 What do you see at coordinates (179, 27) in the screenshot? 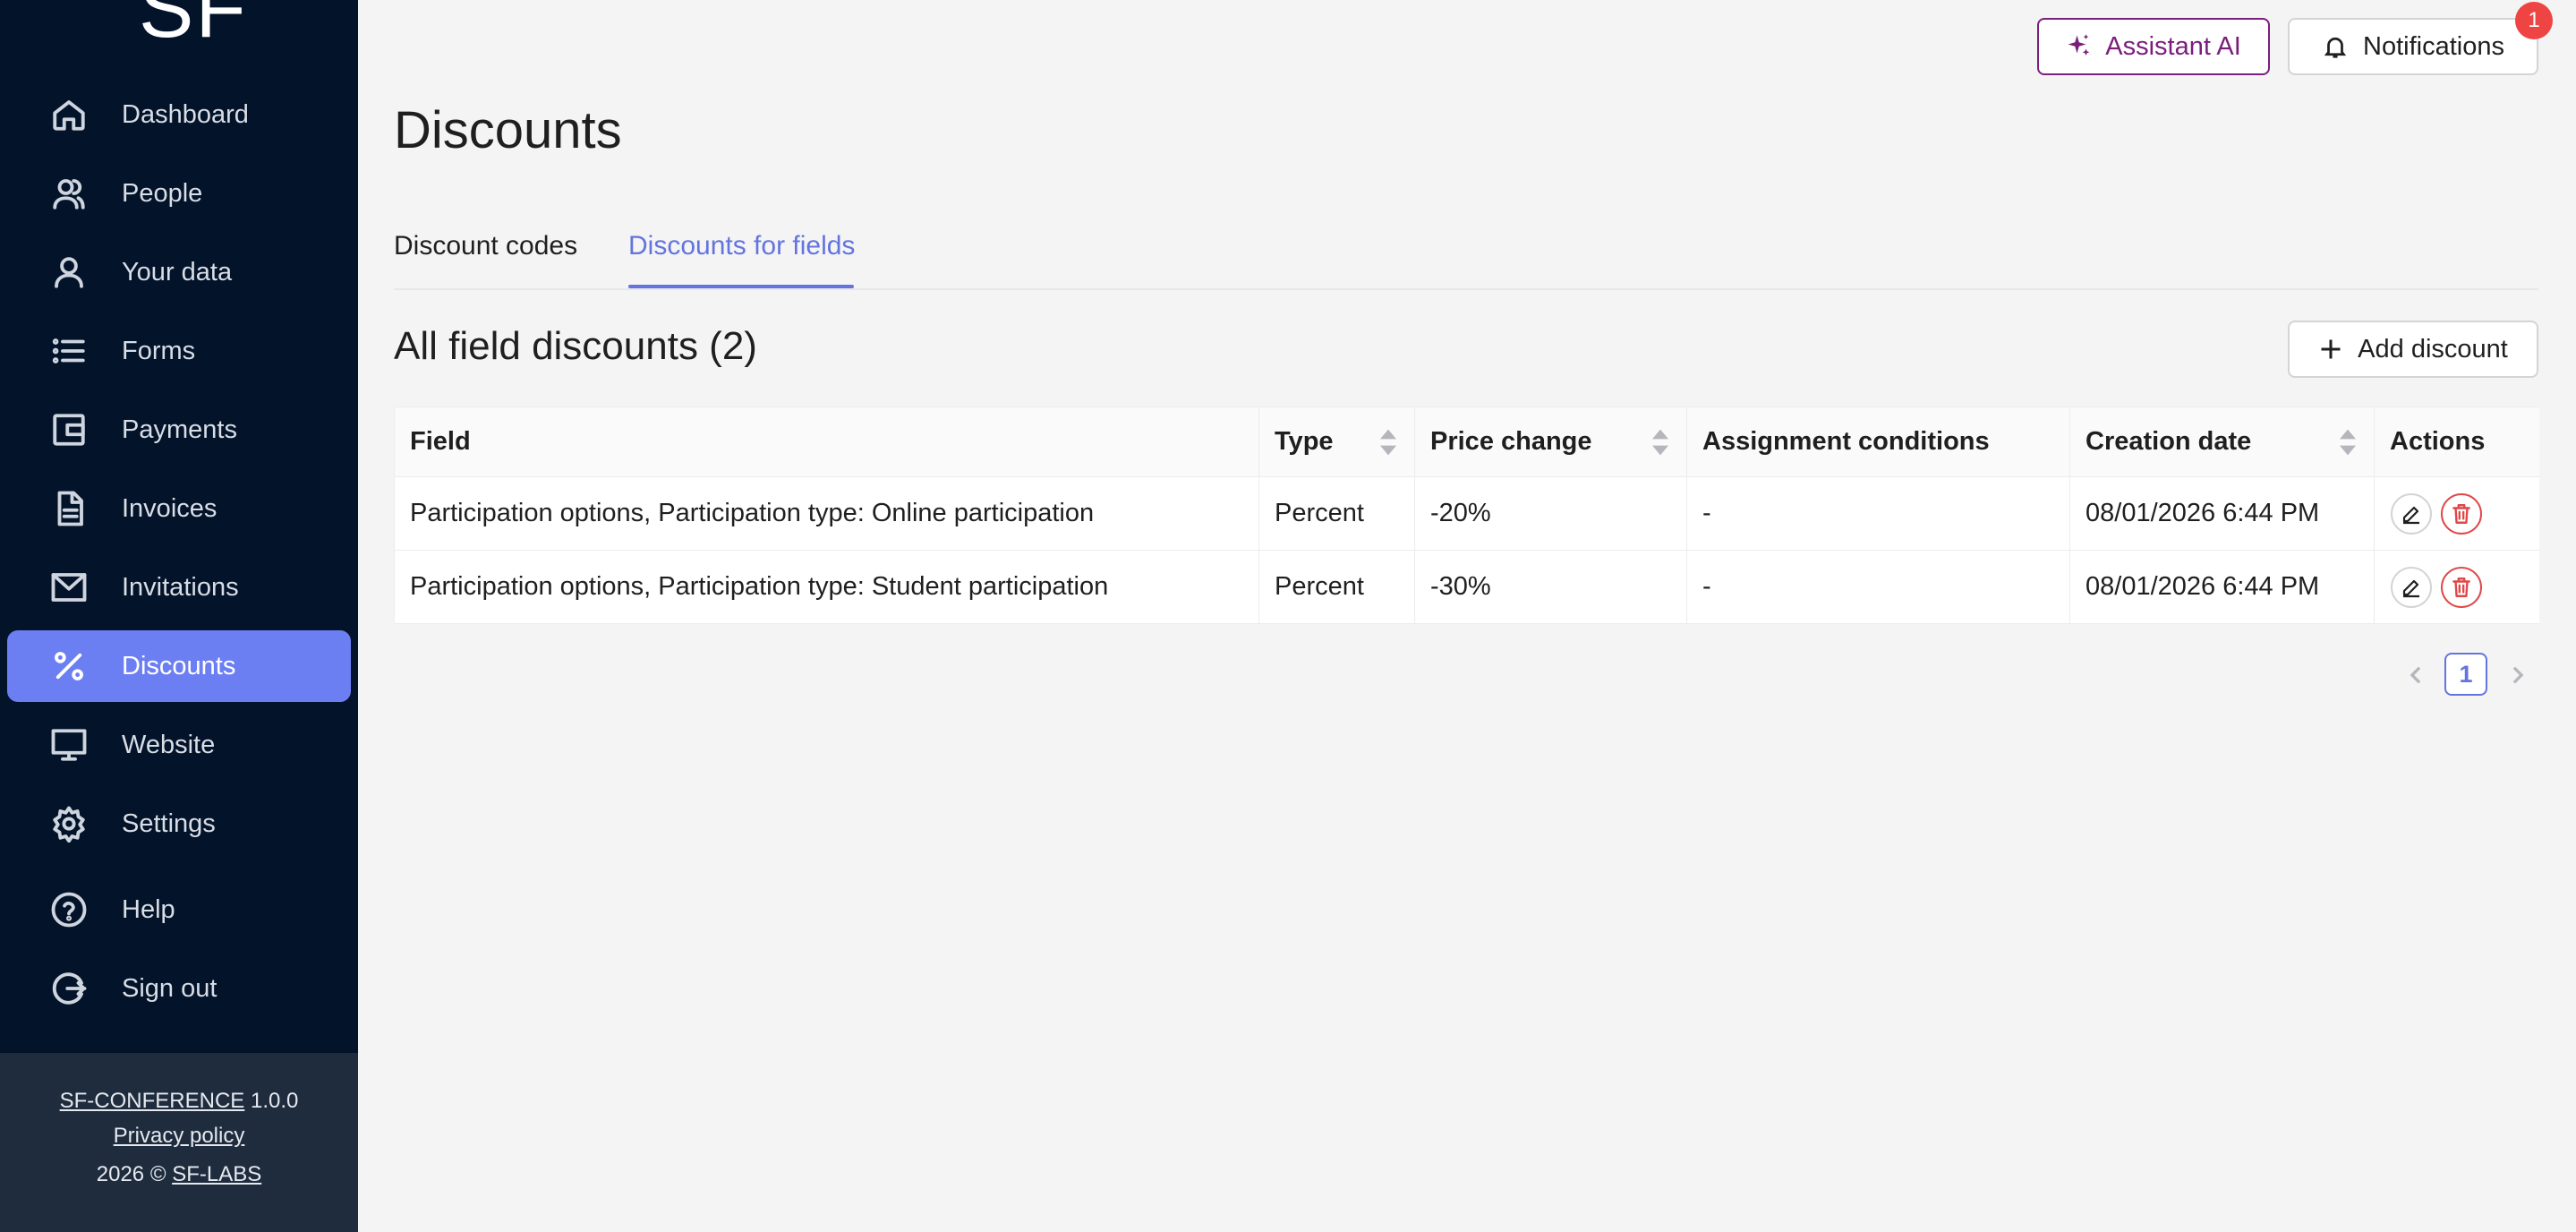
I see `app-logo: SF` at bounding box center [179, 27].